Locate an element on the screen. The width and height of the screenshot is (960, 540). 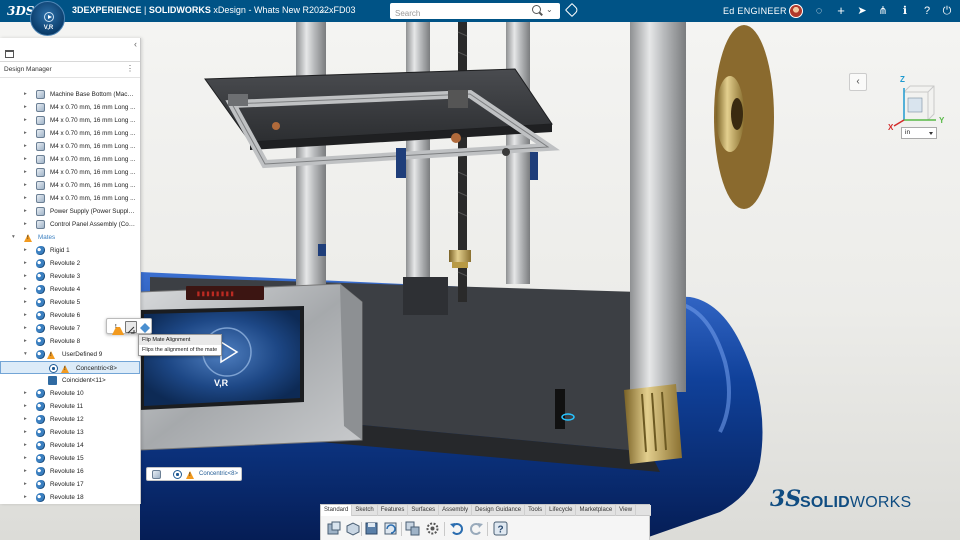
tab-standard: Standard is located at coordinates (337, 510).